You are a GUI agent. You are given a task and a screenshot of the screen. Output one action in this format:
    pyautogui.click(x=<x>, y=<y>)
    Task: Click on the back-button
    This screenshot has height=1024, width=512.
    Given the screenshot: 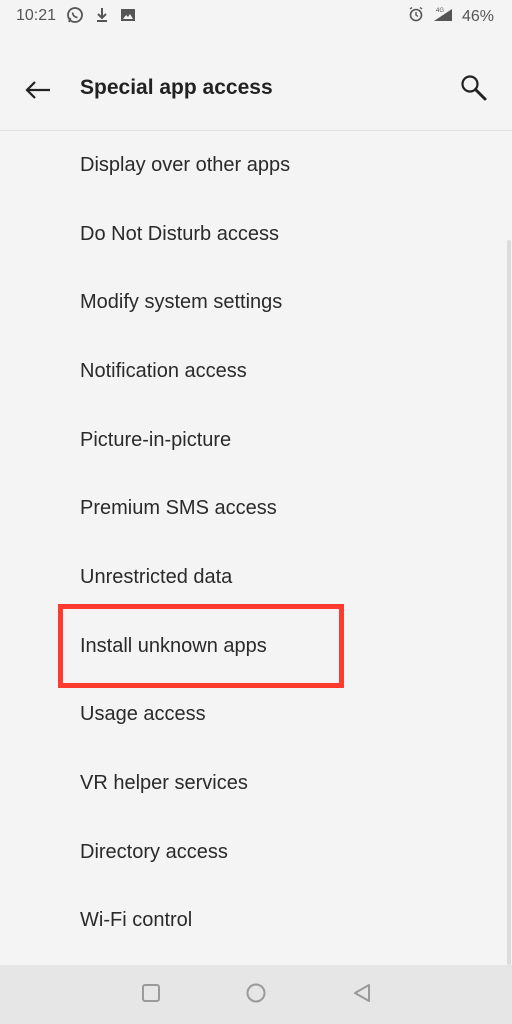 What is the action you would take?
    pyautogui.click(x=38, y=92)
    